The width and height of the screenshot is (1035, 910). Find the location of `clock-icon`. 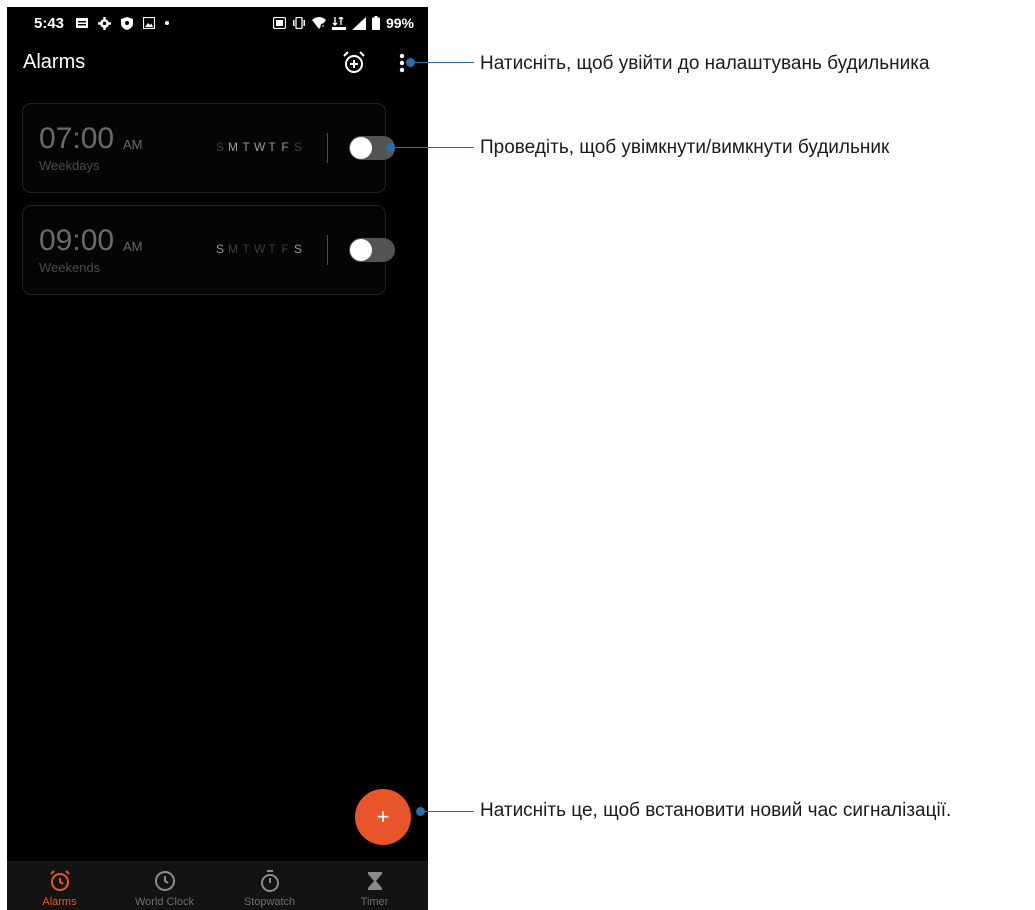

clock-icon is located at coordinates (165, 881).